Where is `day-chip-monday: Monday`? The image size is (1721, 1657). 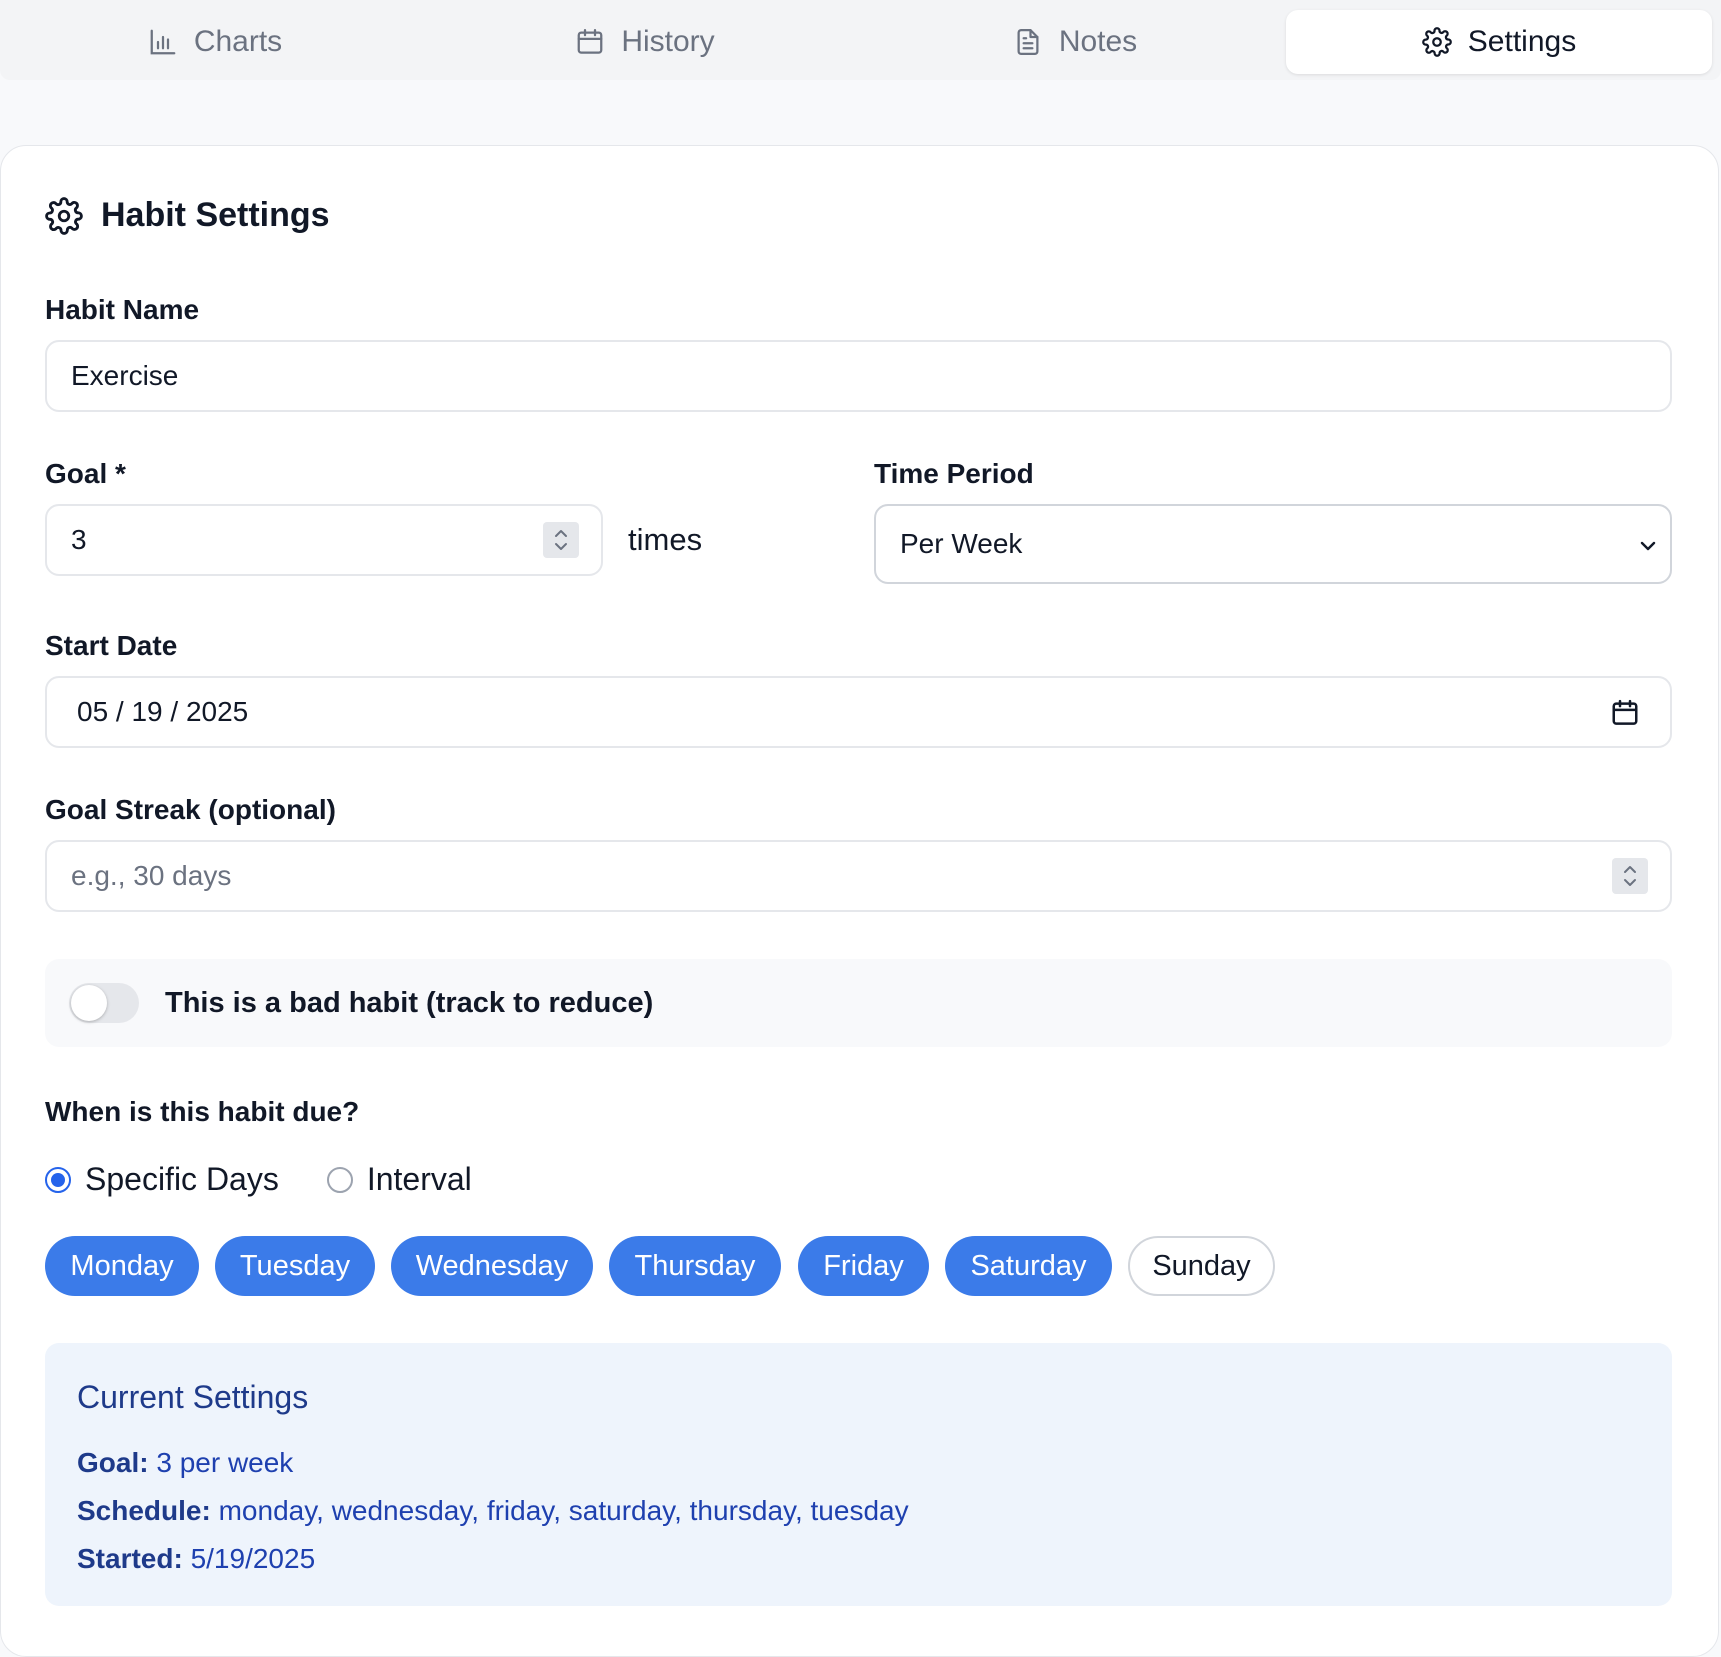
day-chip-monday: Monday is located at coordinates (122, 1266).